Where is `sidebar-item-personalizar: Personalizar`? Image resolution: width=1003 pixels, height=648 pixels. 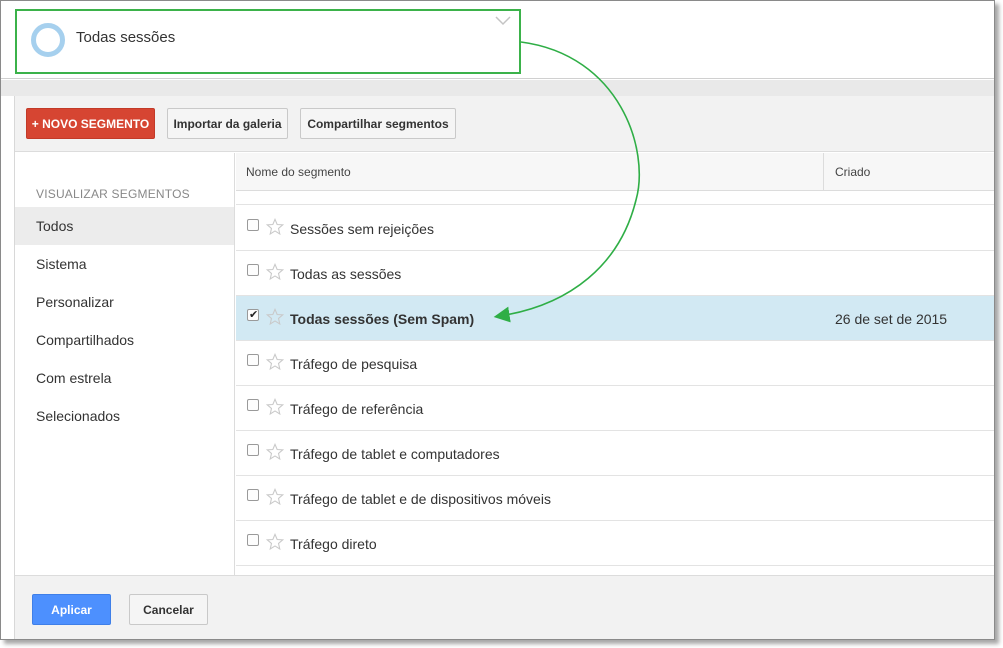
sidebar-item-personalizar: Personalizar is located at coordinates (124, 302).